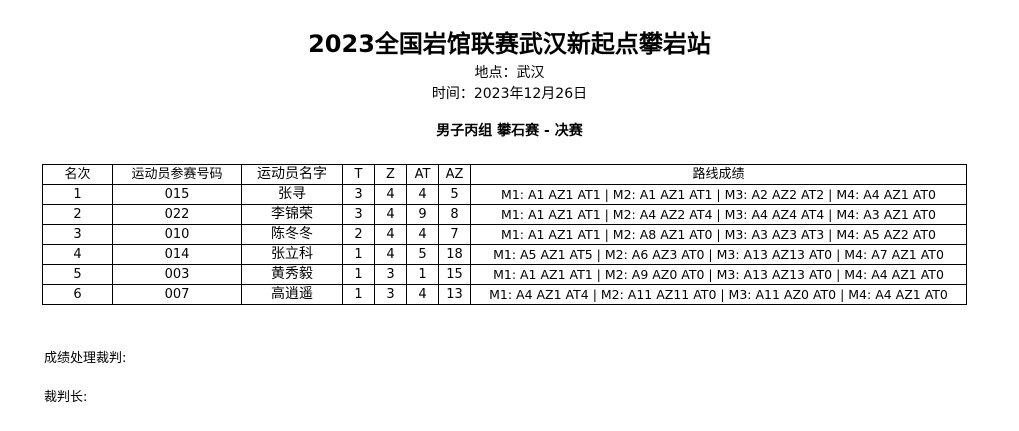  What do you see at coordinates (454, 254) in the screenshot?
I see `attempts-zone-cell: 18` at bounding box center [454, 254].